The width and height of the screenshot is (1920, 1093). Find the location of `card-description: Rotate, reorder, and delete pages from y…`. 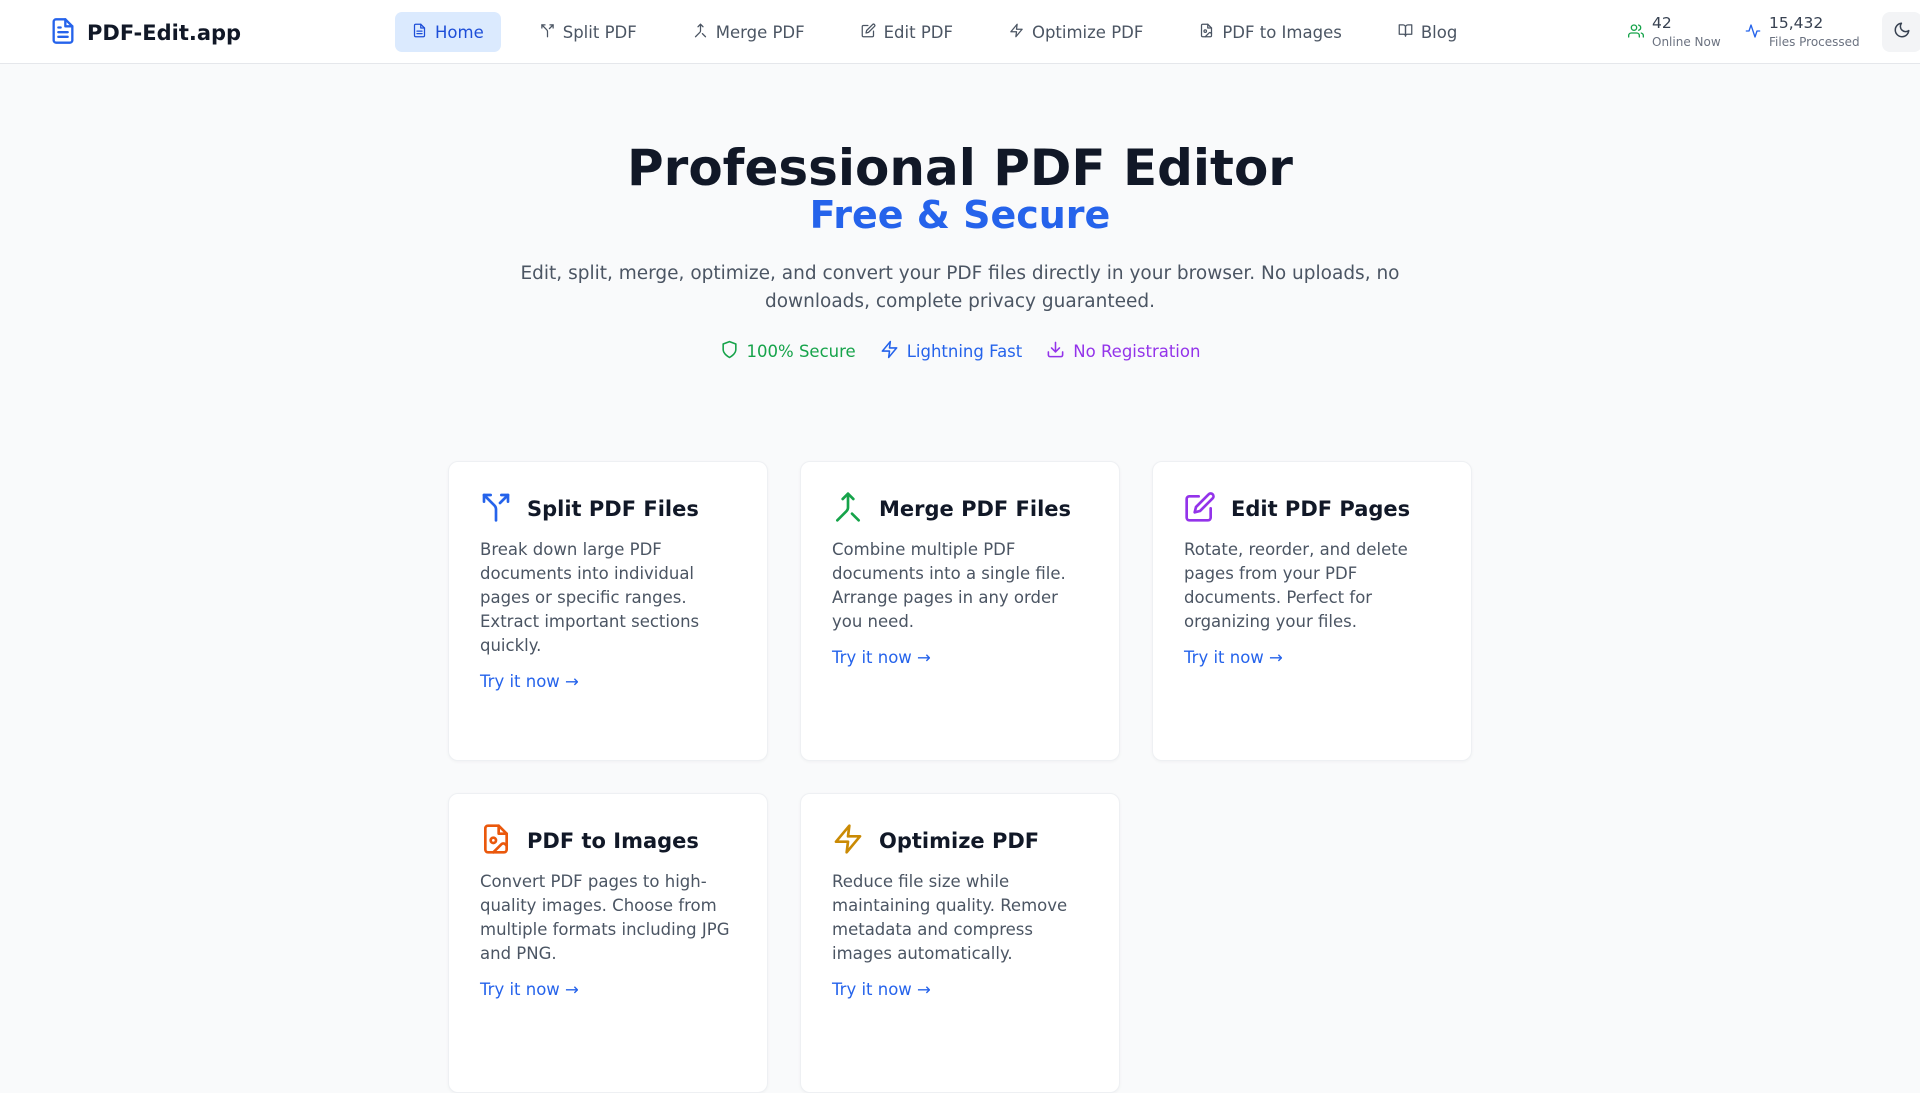

card-description: Rotate, reorder, and delete pages from y… is located at coordinates (1296, 585).